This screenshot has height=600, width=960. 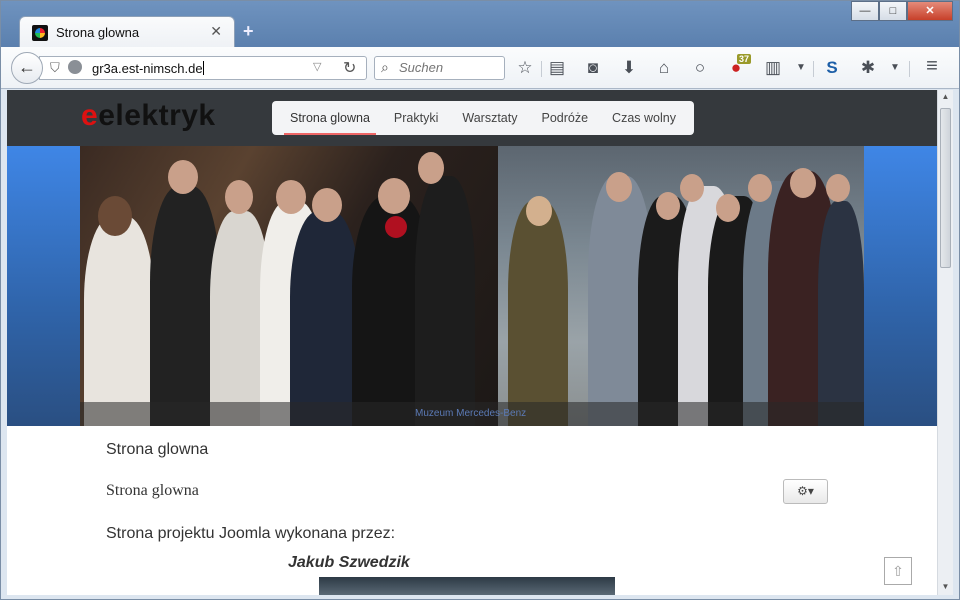 What do you see at coordinates (557, 68) in the screenshot?
I see `reading-list-icon: ▤` at bounding box center [557, 68].